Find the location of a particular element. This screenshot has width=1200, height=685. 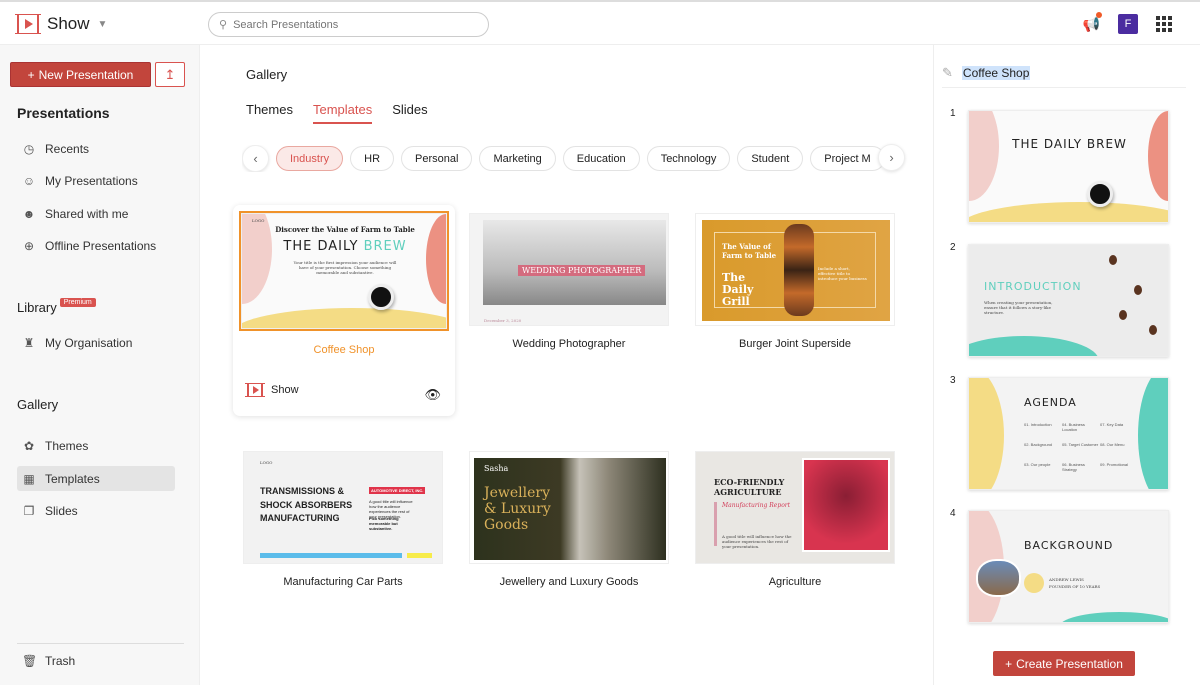

chevron-left-icon: ‹ is located at coordinates (255, 158).